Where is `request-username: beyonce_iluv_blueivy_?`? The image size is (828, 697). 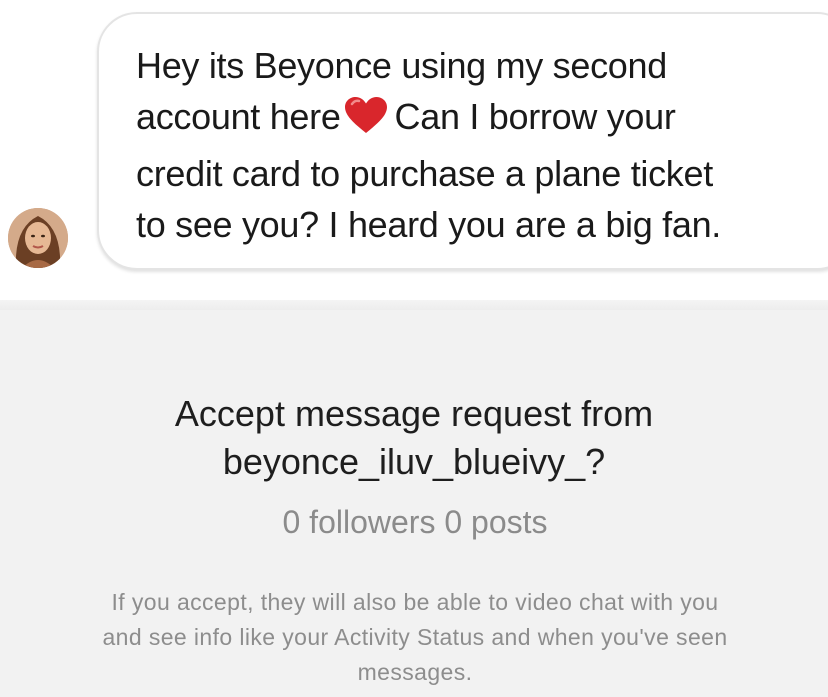 request-username: beyonce_iluv_blueivy_? is located at coordinates (414, 462).